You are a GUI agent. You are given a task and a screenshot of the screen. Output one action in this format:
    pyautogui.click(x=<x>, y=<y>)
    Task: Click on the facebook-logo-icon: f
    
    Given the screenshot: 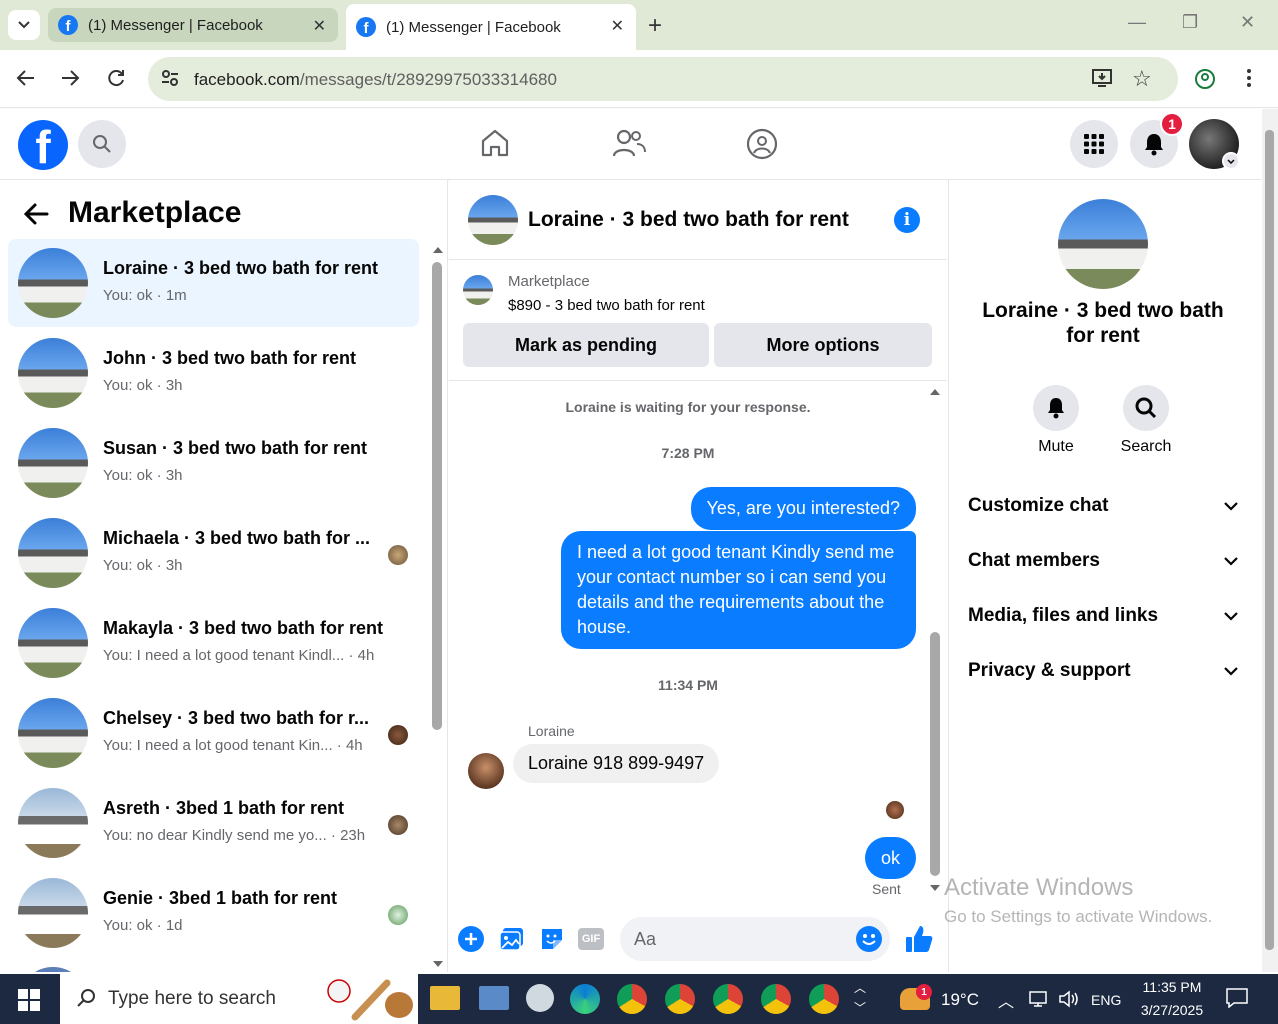 What is the action you would take?
    pyautogui.click(x=43, y=145)
    